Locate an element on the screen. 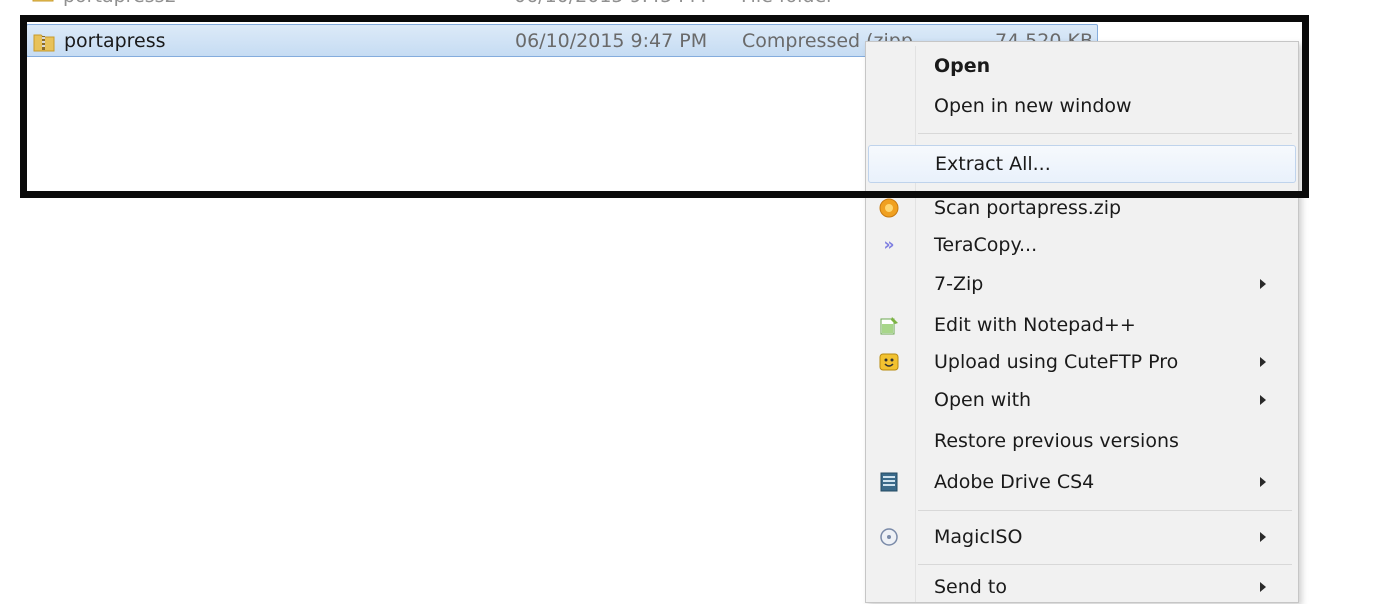 The image size is (1391, 604). menu-item-cuteftp: Upload using CuteFTP Pro is located at coordinates (1082, 362).